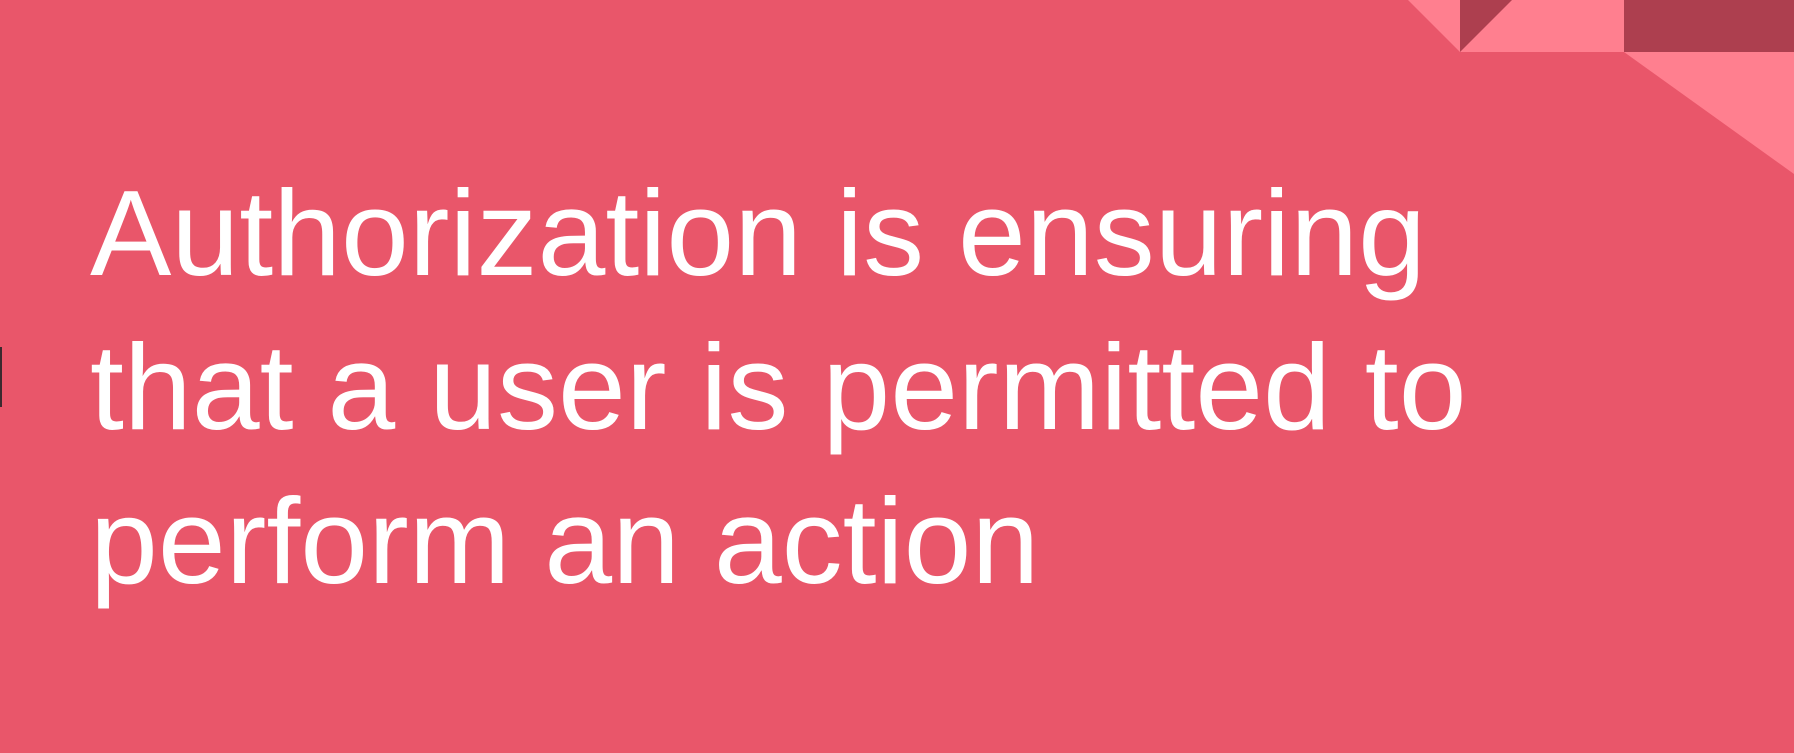 This screenshot has height=753, width=1794. I want to click on left-edge-marker, so click(1, 377).